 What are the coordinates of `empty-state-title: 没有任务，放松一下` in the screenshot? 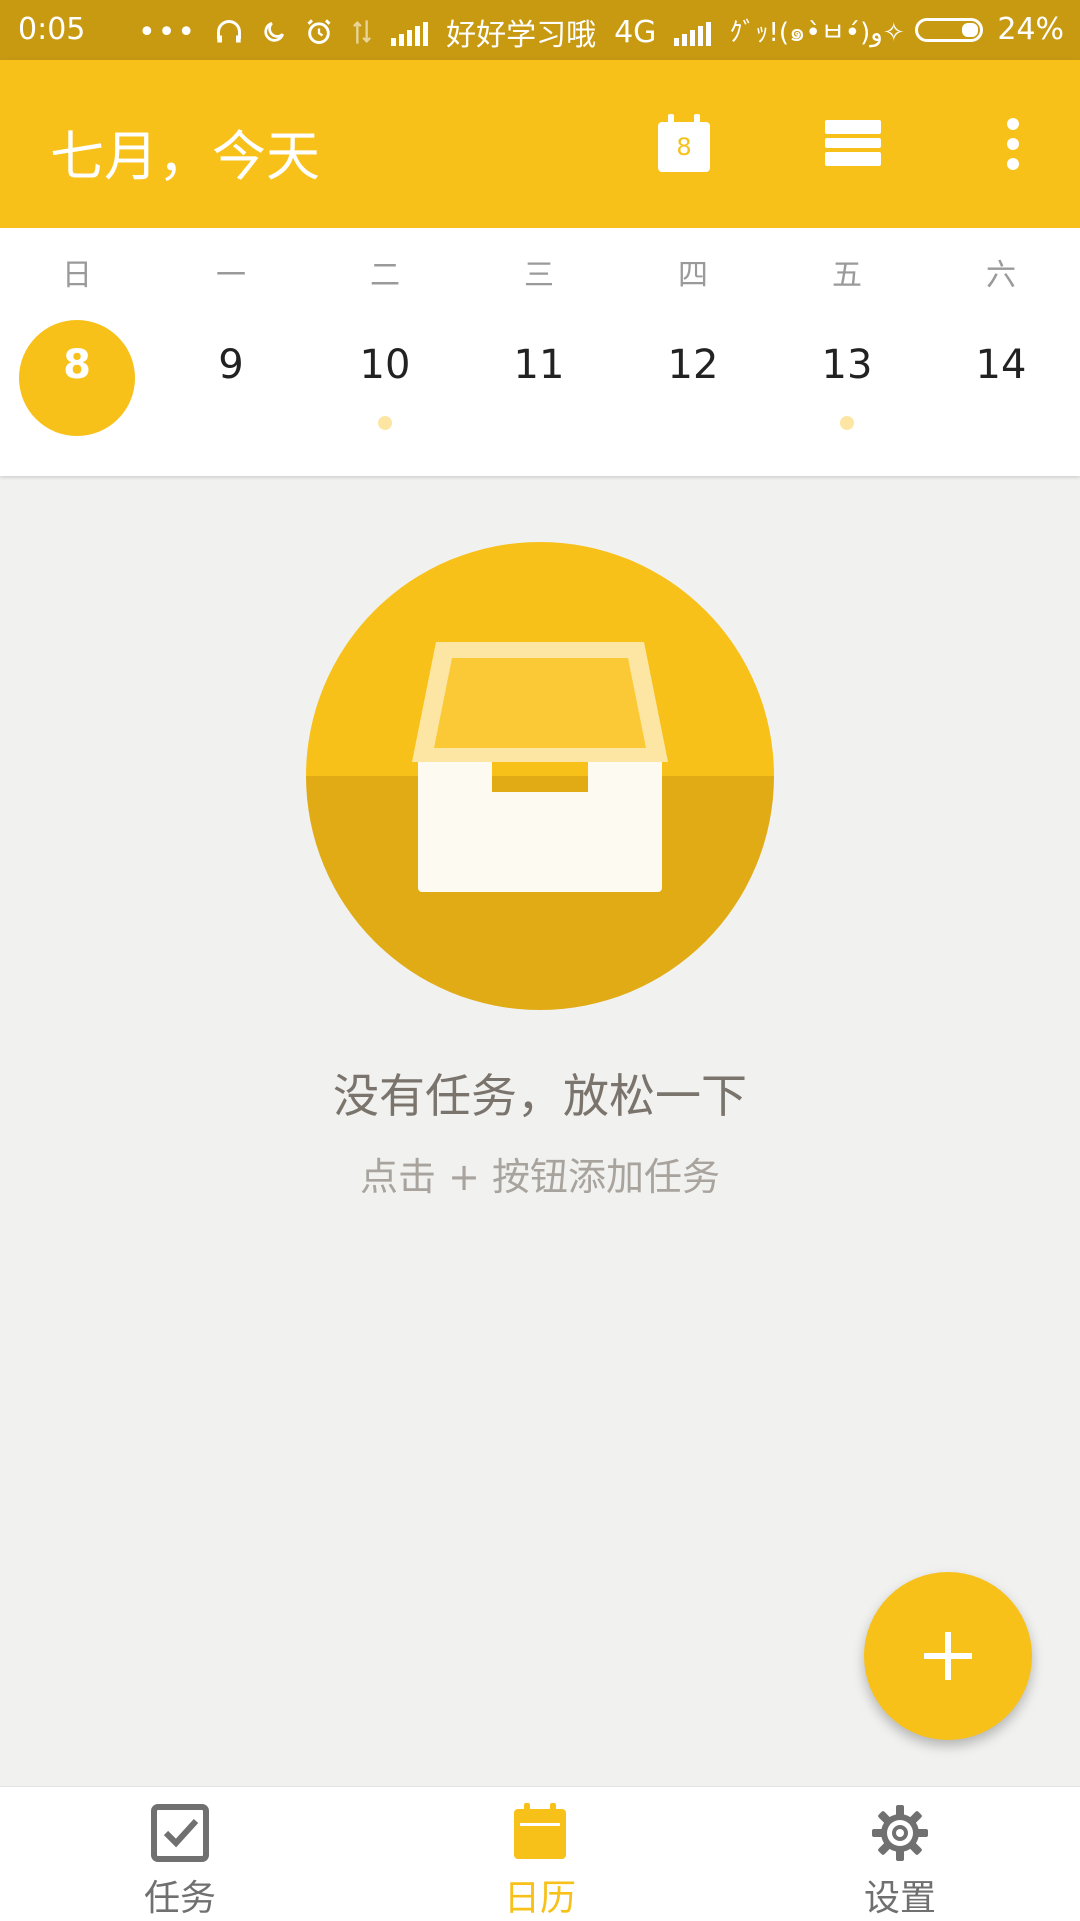 It's located at (540, 1096).